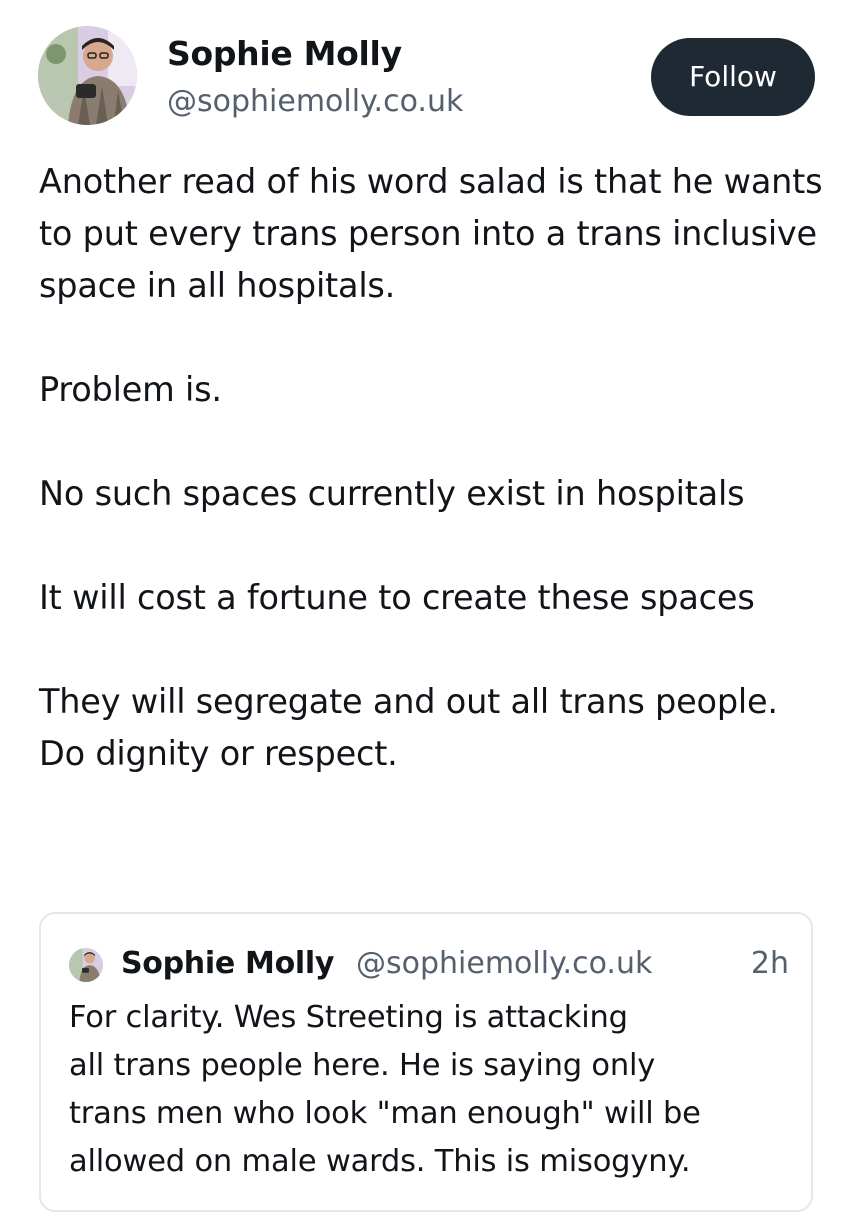 The height and width of the screenshot is (1212, 853). I want to click on quoted-author-avatar, so click(86, 965).